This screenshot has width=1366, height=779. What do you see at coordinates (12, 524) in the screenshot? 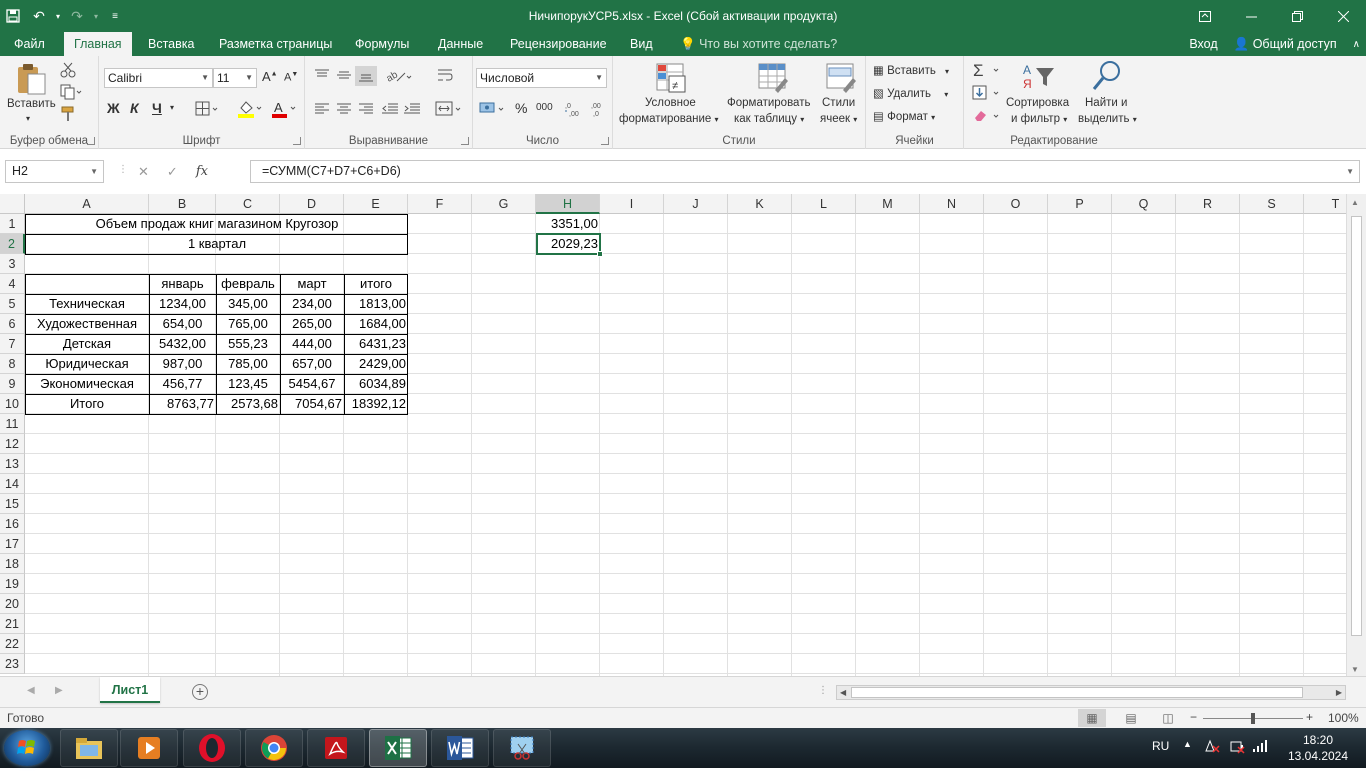
I see `row-header-16: 16` at bounding box center [12, 524].